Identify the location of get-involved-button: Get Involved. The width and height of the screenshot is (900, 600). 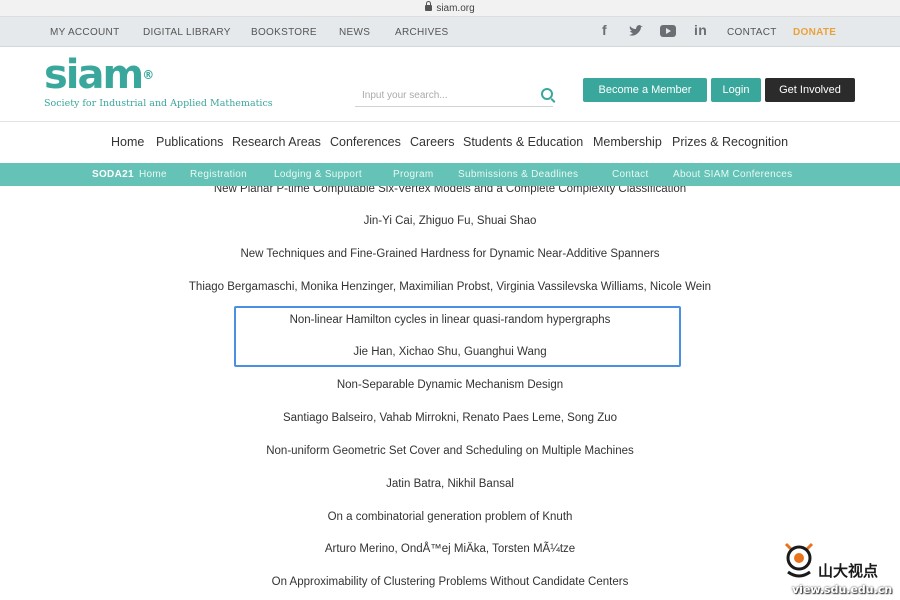
(810, 90).